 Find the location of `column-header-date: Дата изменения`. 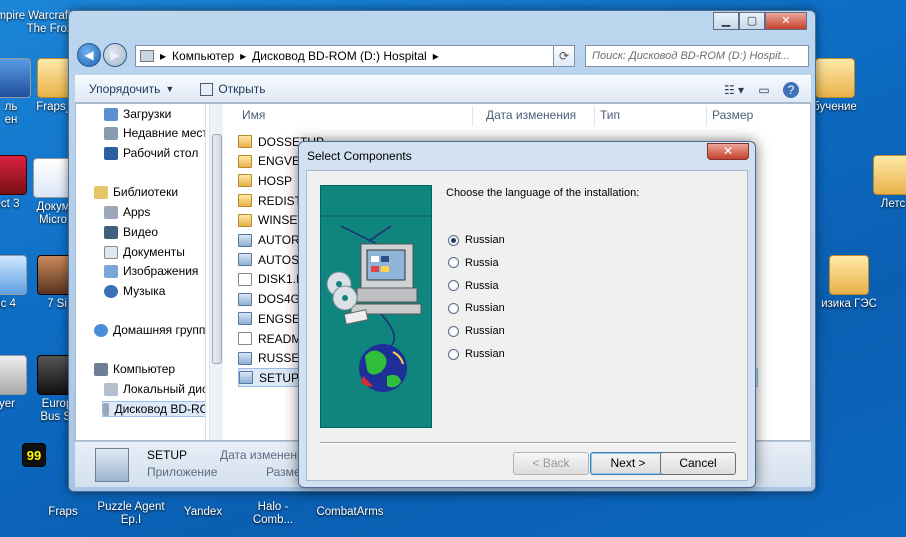

column-header-date: Дата изменения is located at coordinates (531, 115).